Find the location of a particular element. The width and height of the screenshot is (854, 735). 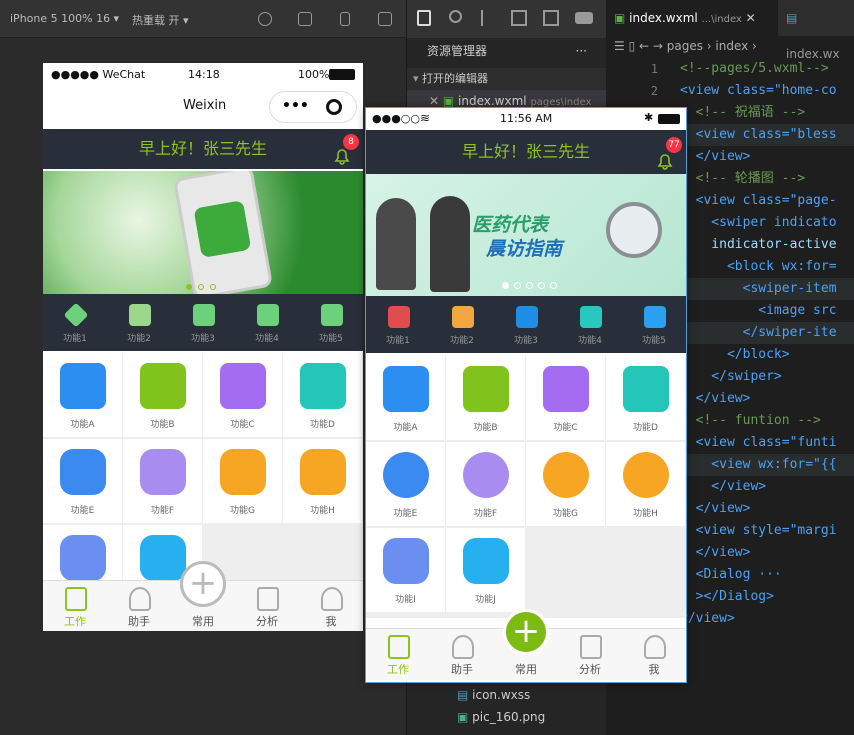

close-circle-icon is located at coordinates (334, 107).